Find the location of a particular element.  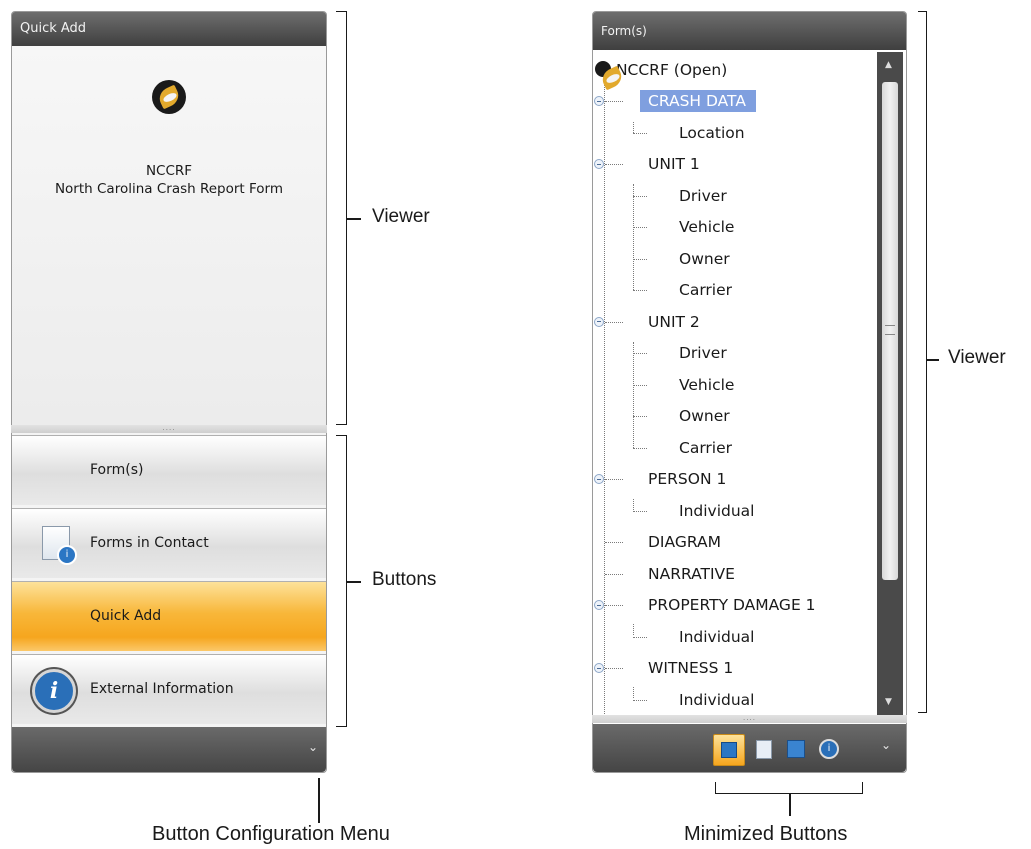

form-full-name: North Carolina Crash Report Form is located at coordinates (169, 189).